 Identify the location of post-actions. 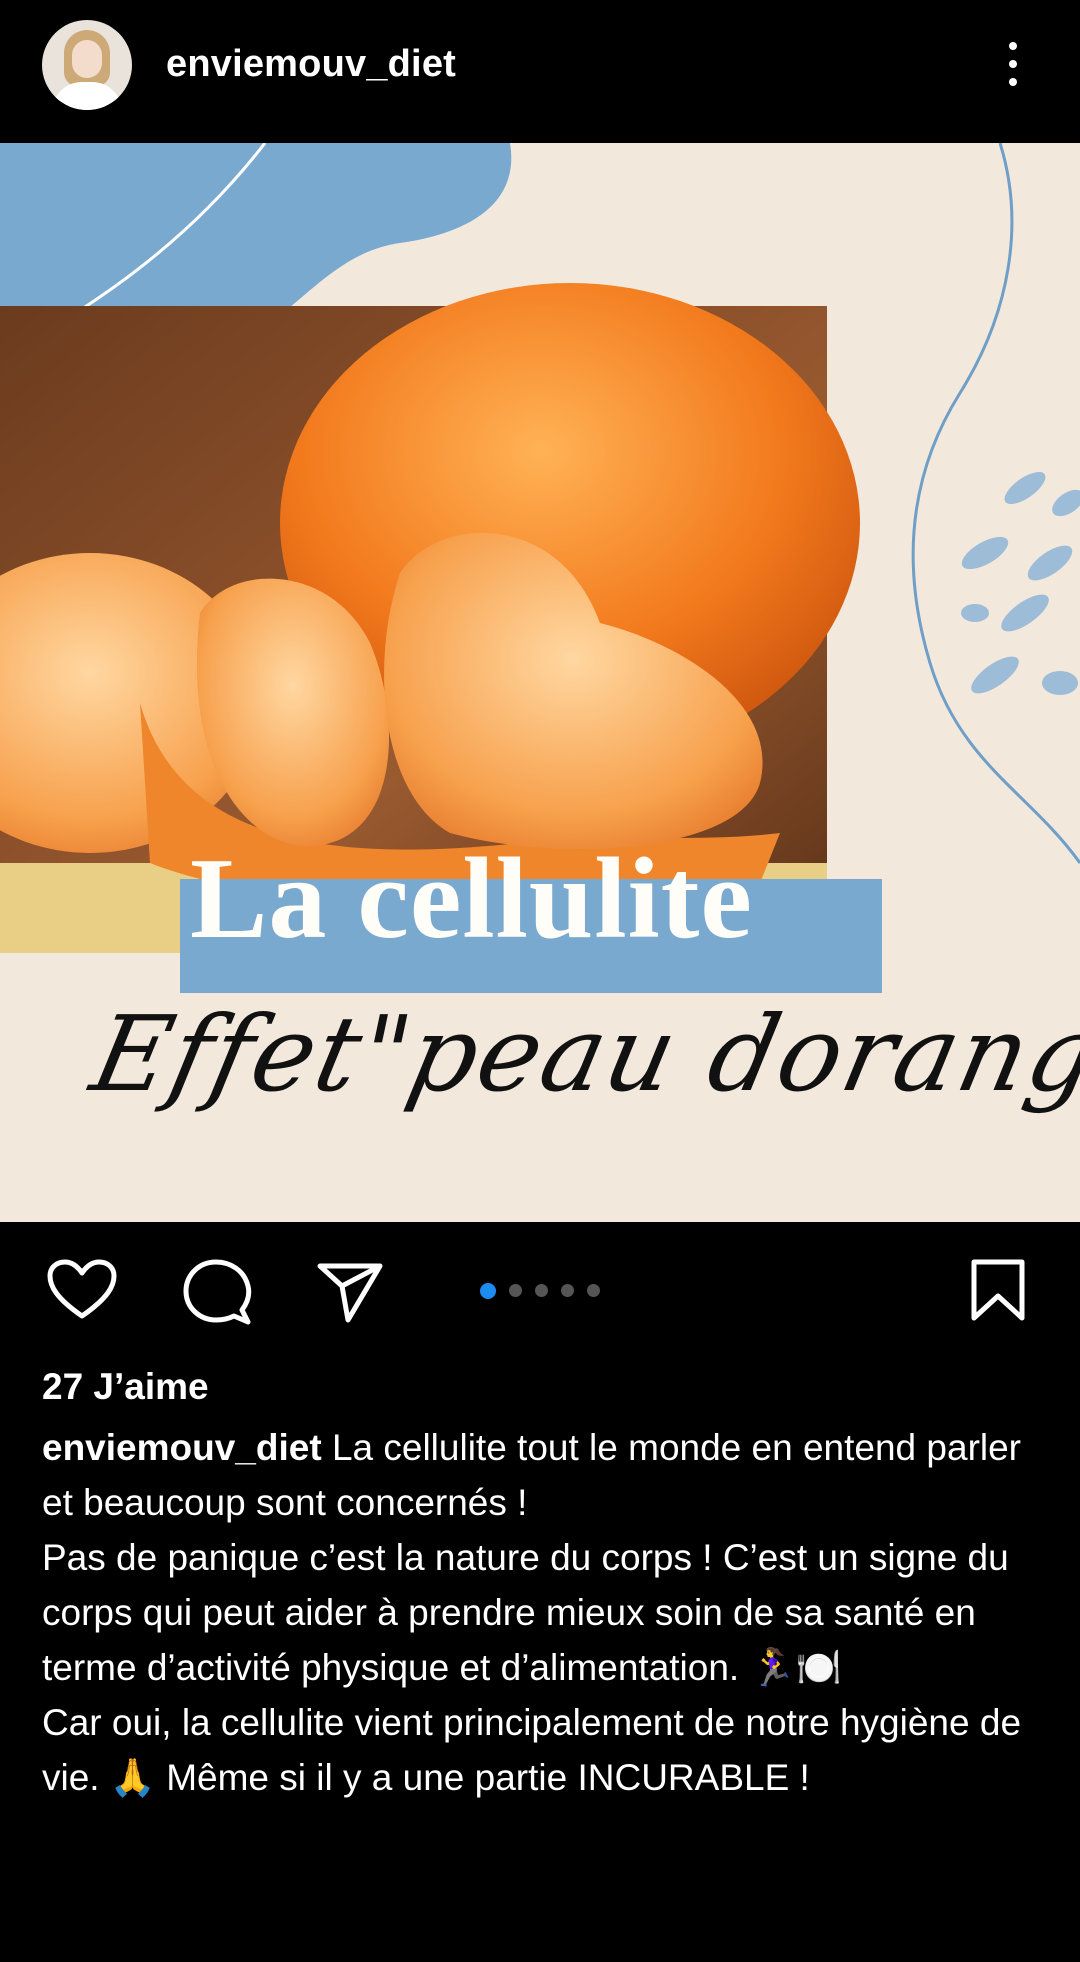
(540, 1287).